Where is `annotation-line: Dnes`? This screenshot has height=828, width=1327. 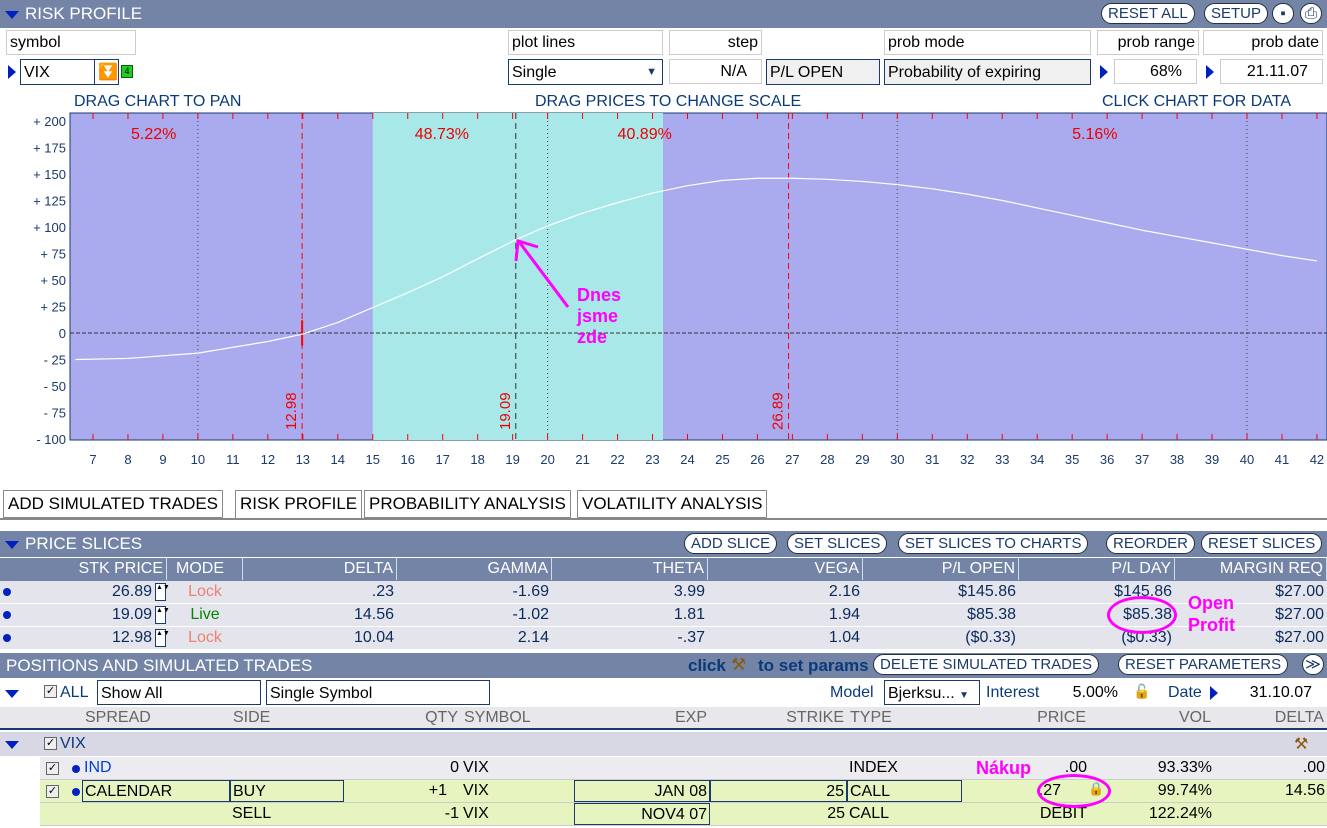 annotation-line: Dnes is located at coordinates (599, 295).